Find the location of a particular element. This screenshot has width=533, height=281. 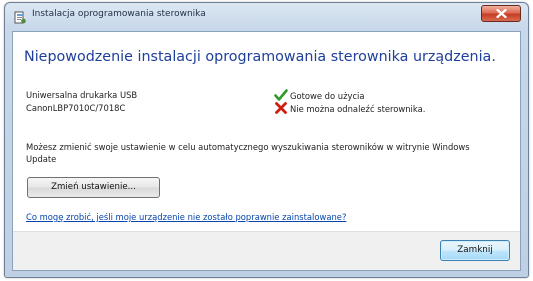

close-icon is located at coordinates (501, 13).